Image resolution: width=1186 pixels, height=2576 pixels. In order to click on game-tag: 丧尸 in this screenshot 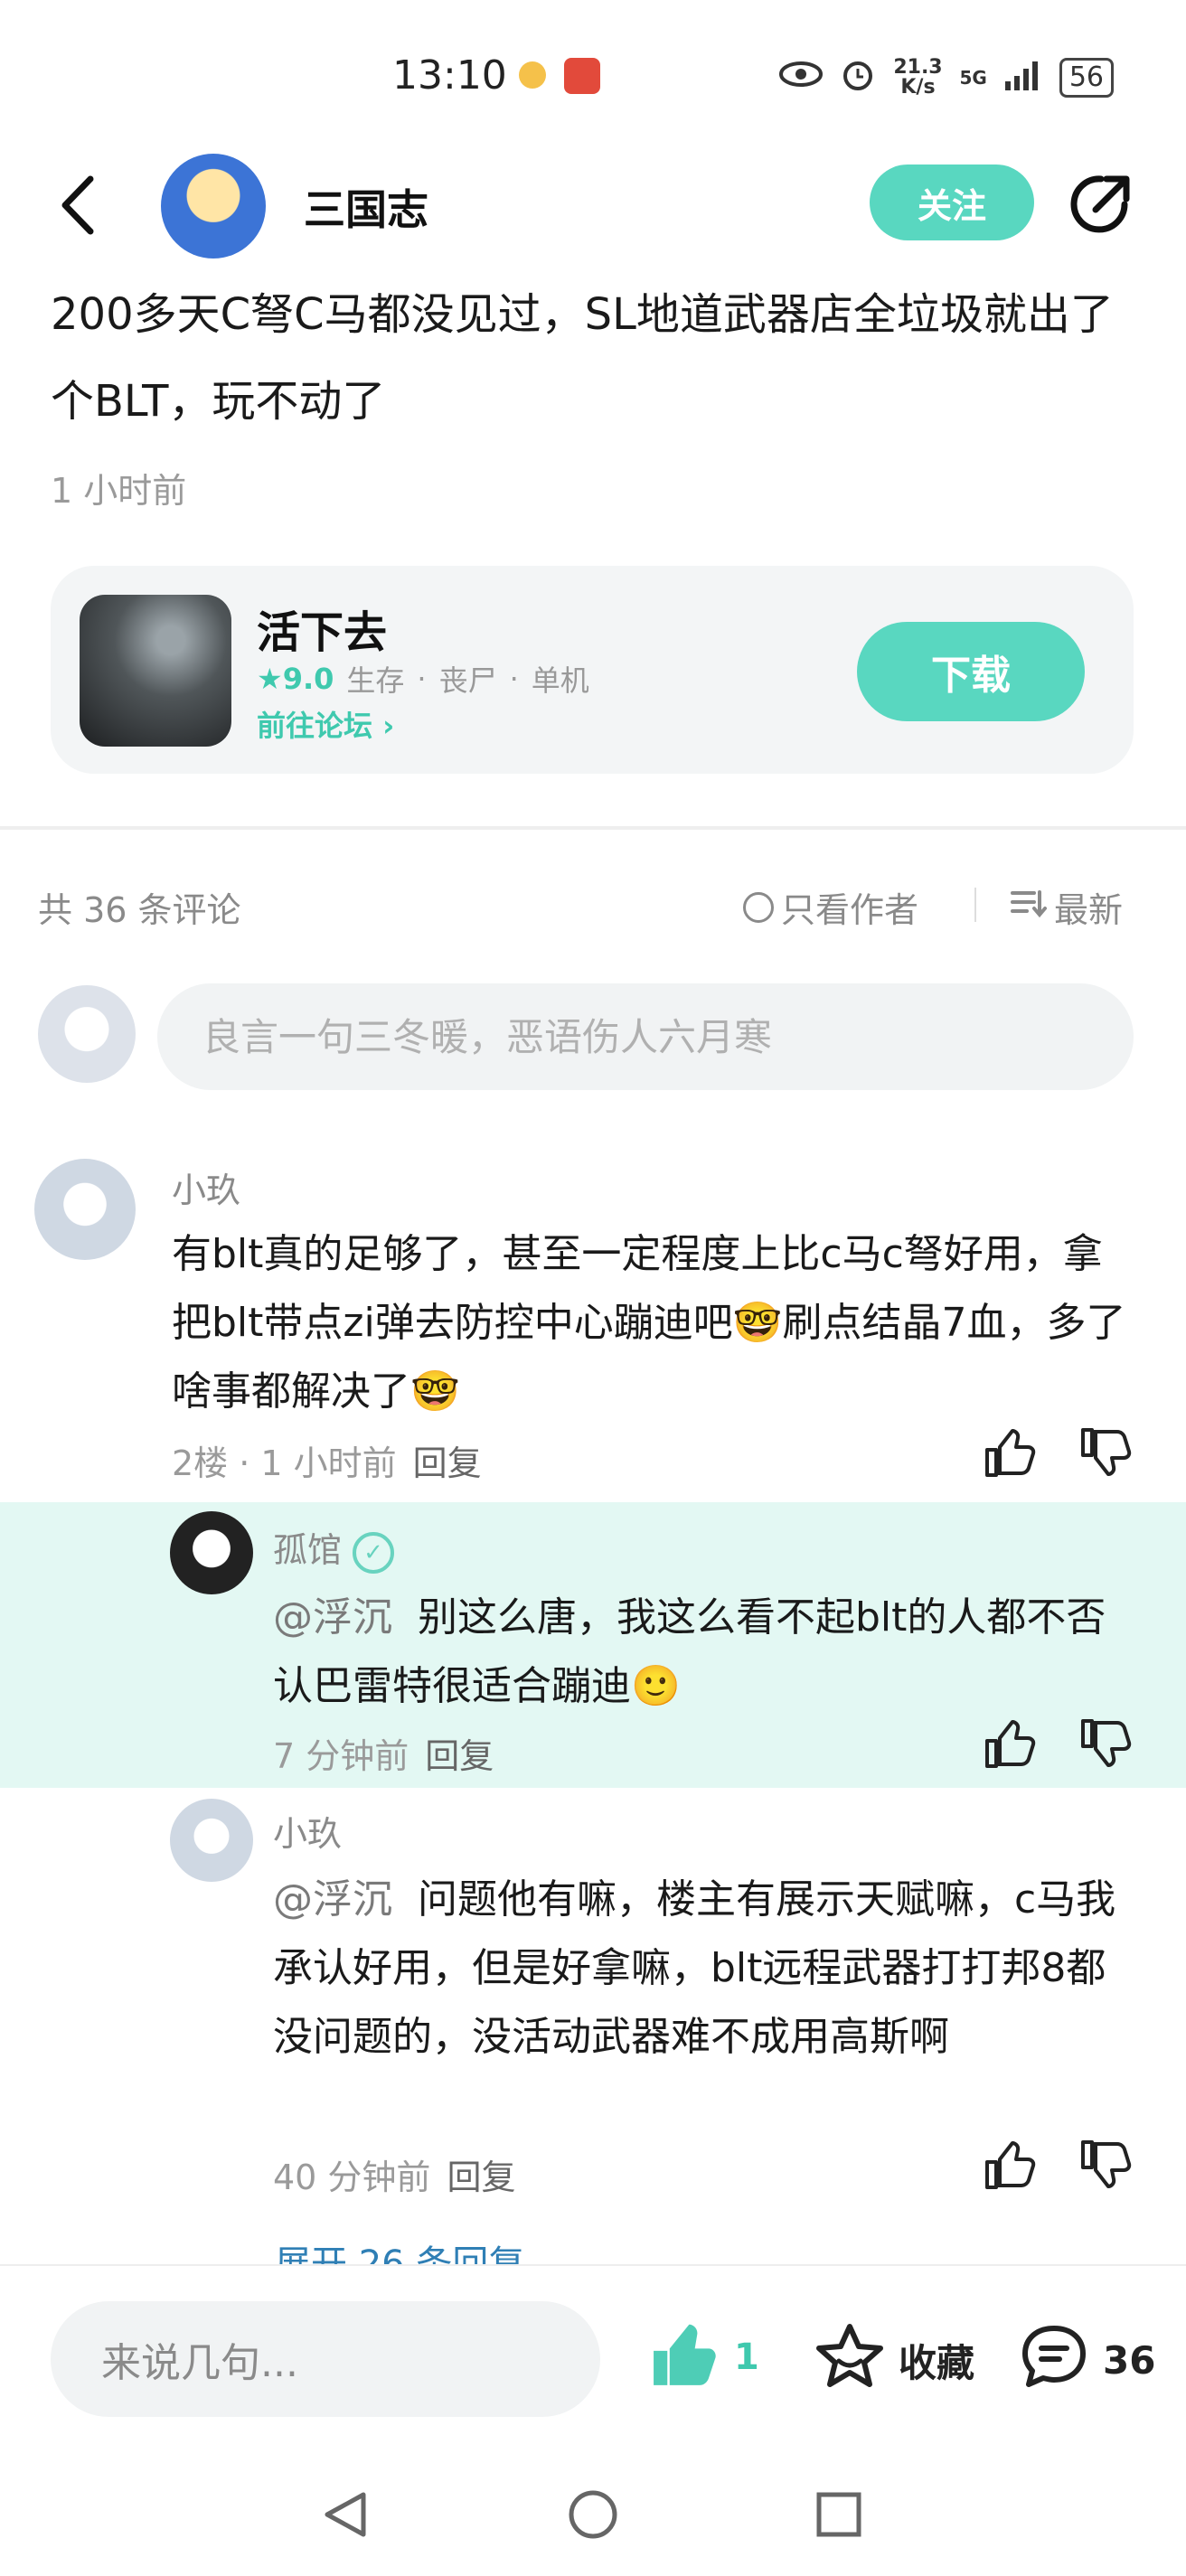, I will do `click(467, 680)`.